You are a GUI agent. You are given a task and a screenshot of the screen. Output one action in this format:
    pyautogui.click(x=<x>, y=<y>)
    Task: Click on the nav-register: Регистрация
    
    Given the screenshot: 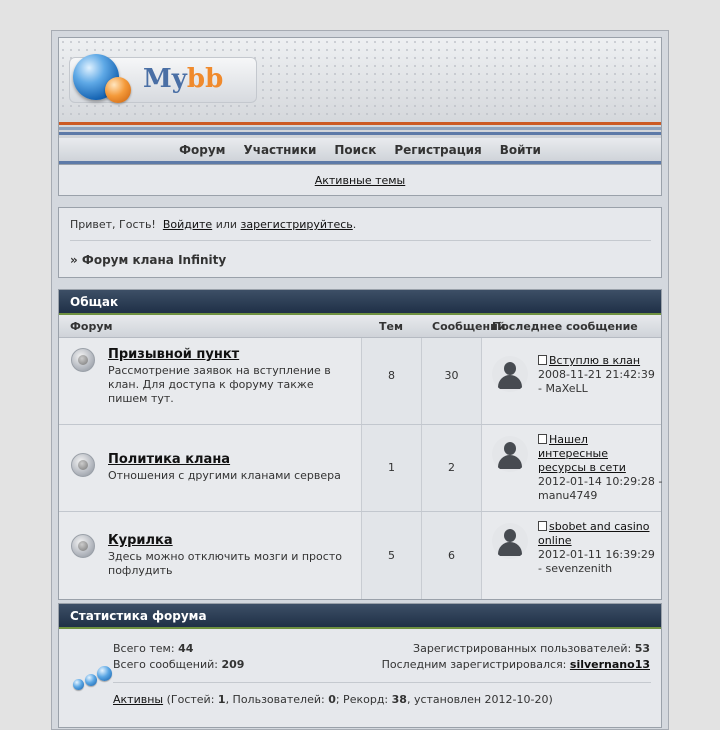 What is the action you would take?
    pyautogui.click(x=437, y=150)
    